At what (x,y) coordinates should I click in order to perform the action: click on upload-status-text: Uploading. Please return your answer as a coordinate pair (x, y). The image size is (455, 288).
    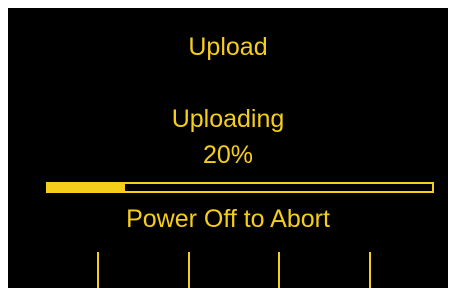
    Looking at the image, I should click on (228, 119).